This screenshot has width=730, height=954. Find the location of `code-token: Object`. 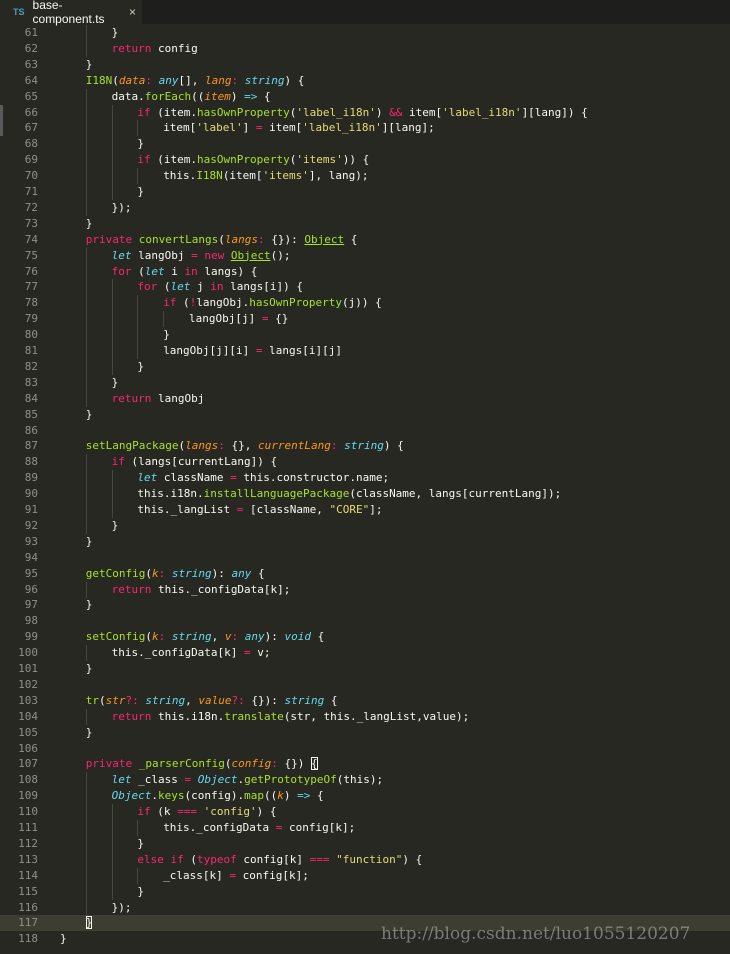

code-token: Object is located at coordinates (324, 239).